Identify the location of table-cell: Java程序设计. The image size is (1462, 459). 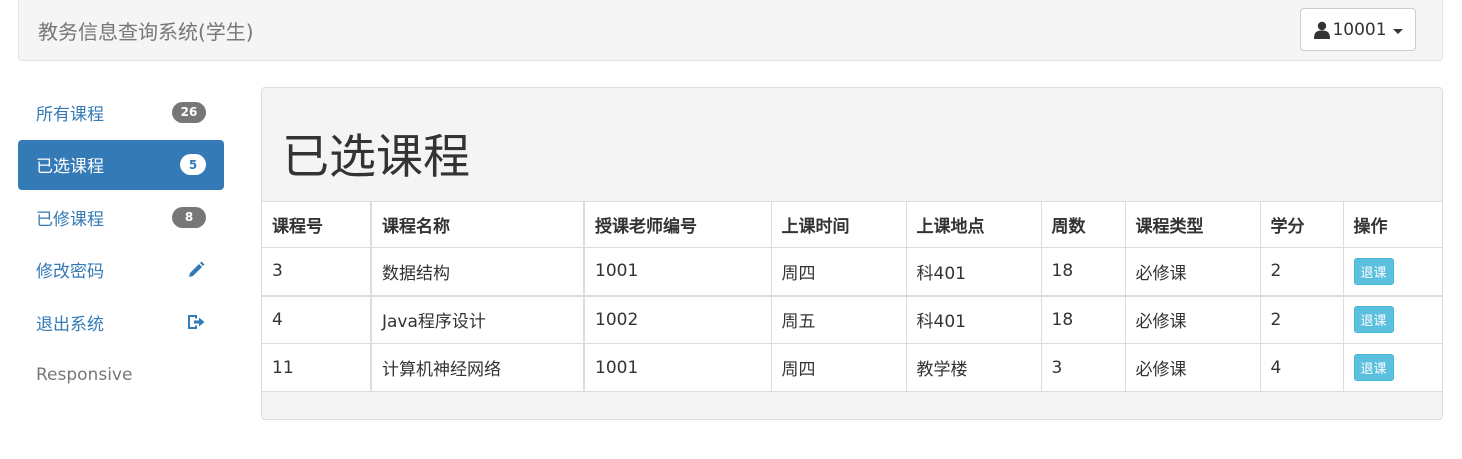
(477, 319).